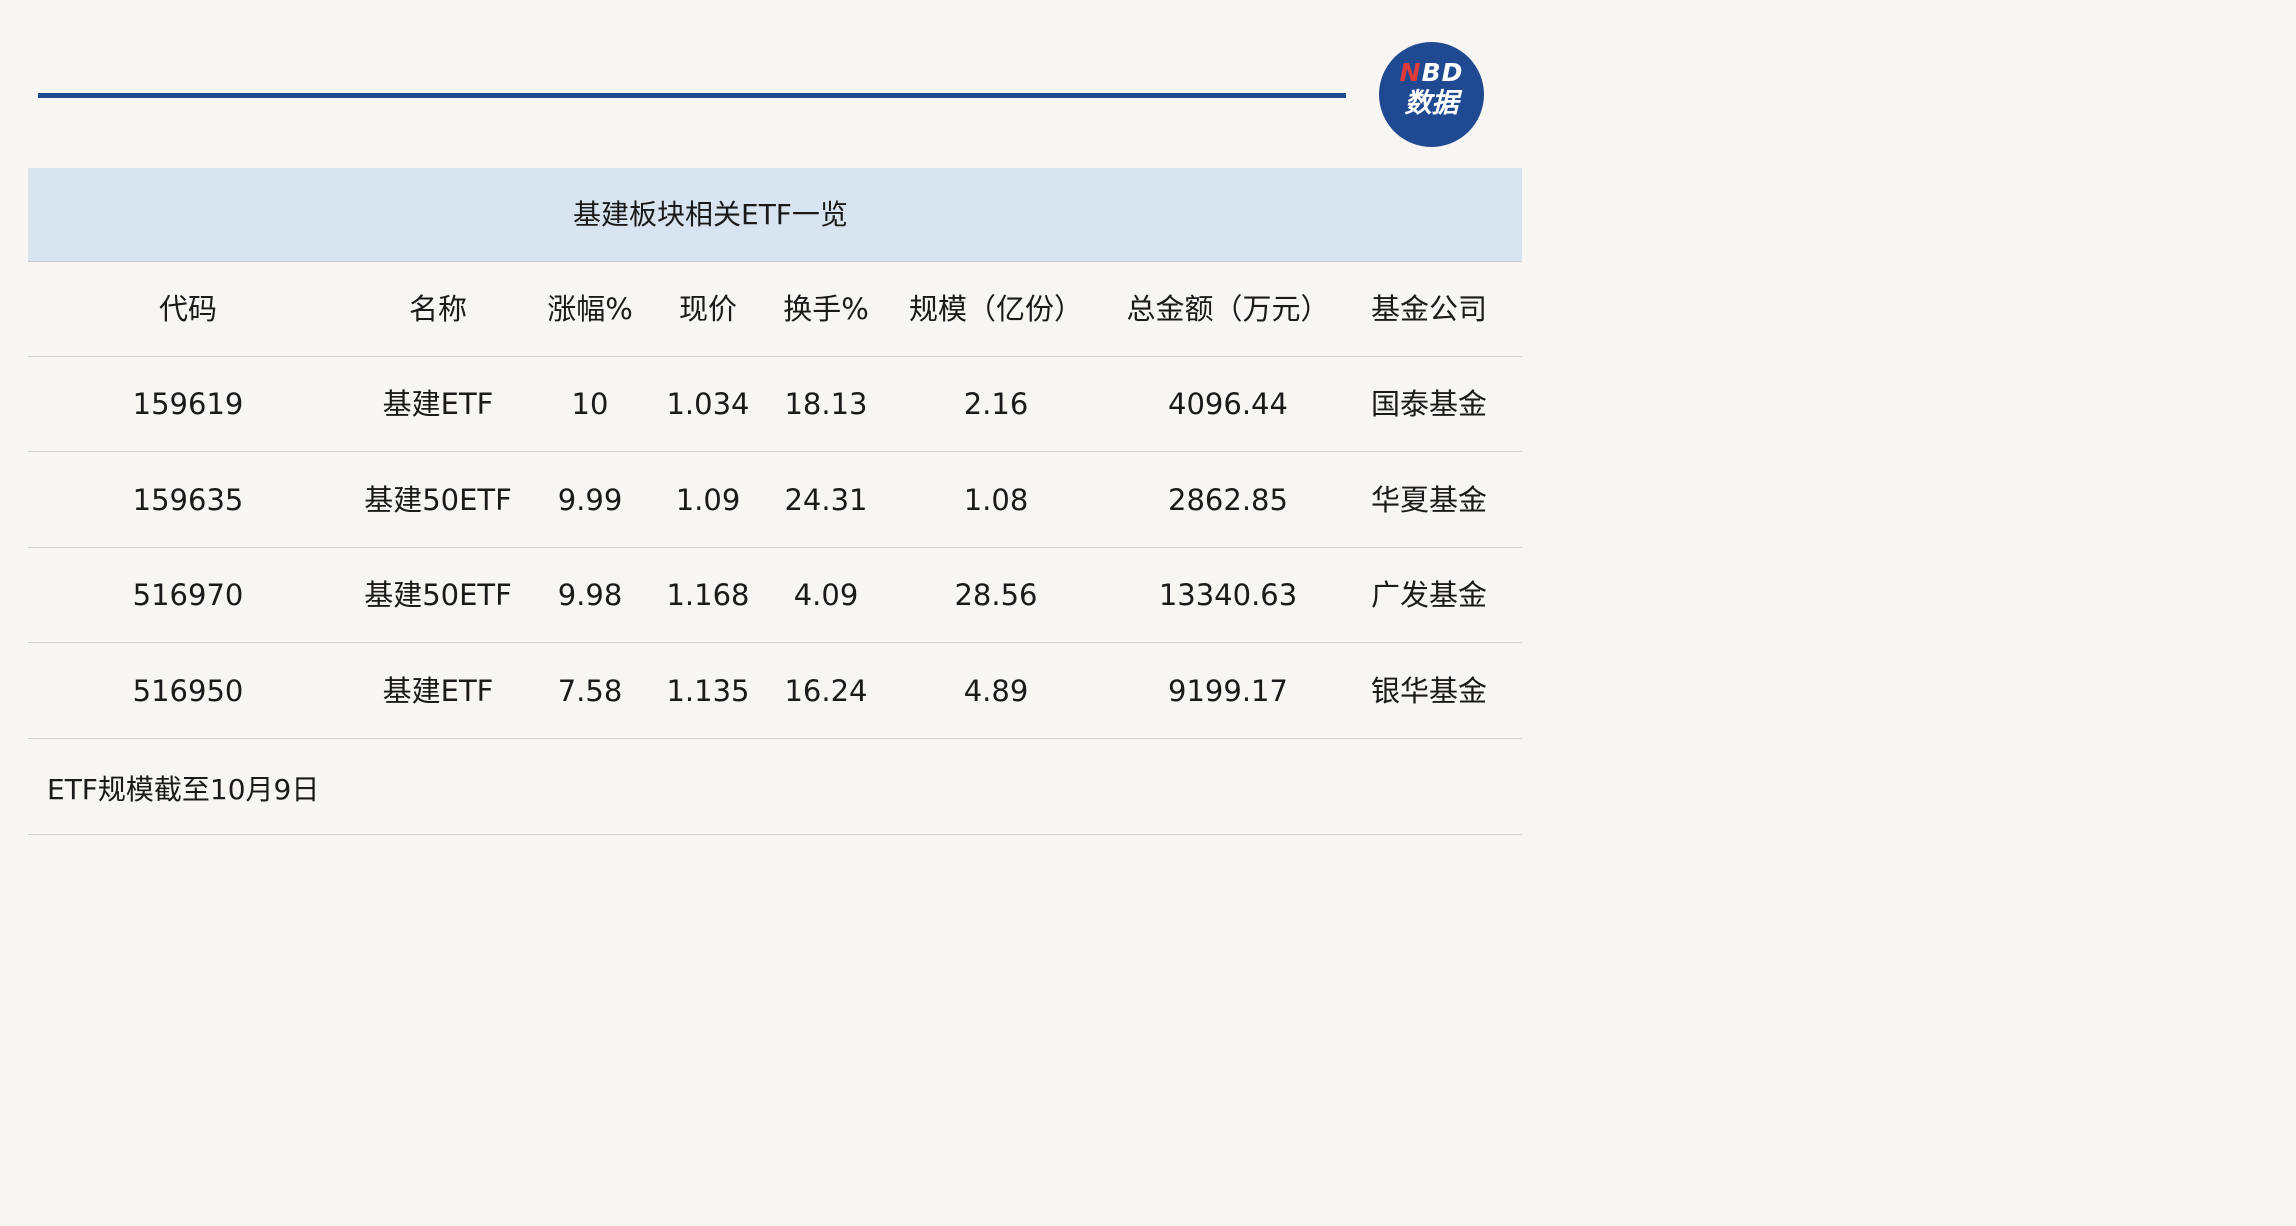 The width and height of the screenshot is (2296, 1226). What do you see at coordinates (710, 214) in the screenshot?
I see `table-title: 基建板块相关ETF一览` at bounding box center [710, 214].